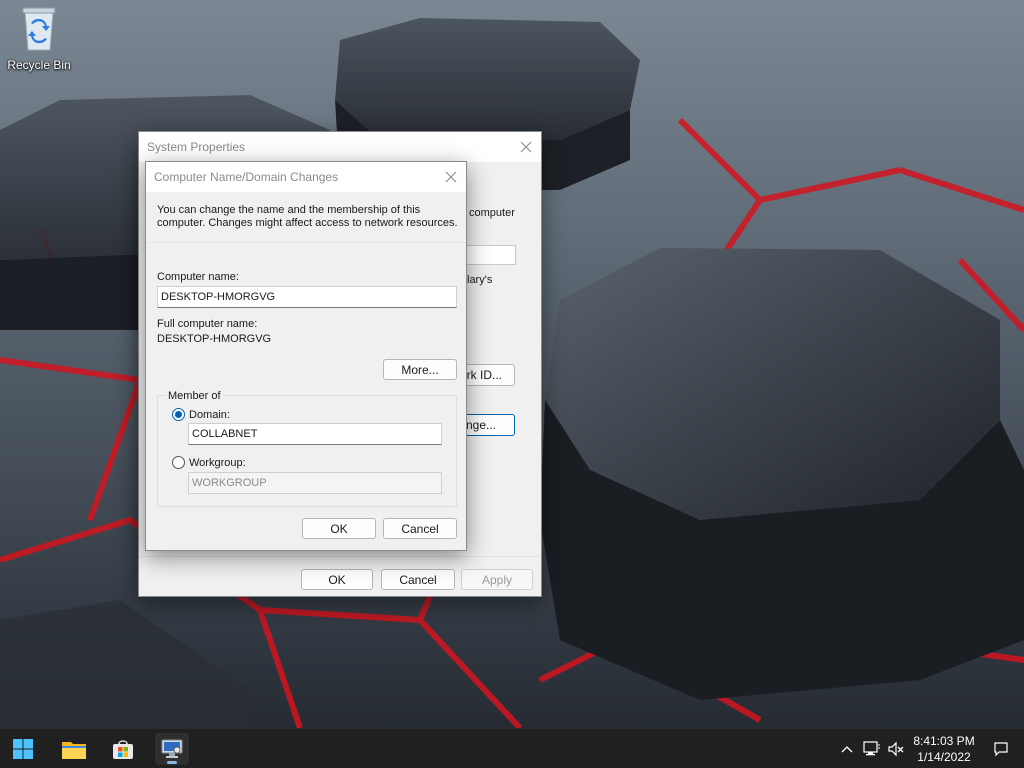 The width and height of the screenshot is (1024, 768). Describe the element at coordinates (315, 483) in the screenshot. I see `workgroup-input: WORKGROUP` at that location.